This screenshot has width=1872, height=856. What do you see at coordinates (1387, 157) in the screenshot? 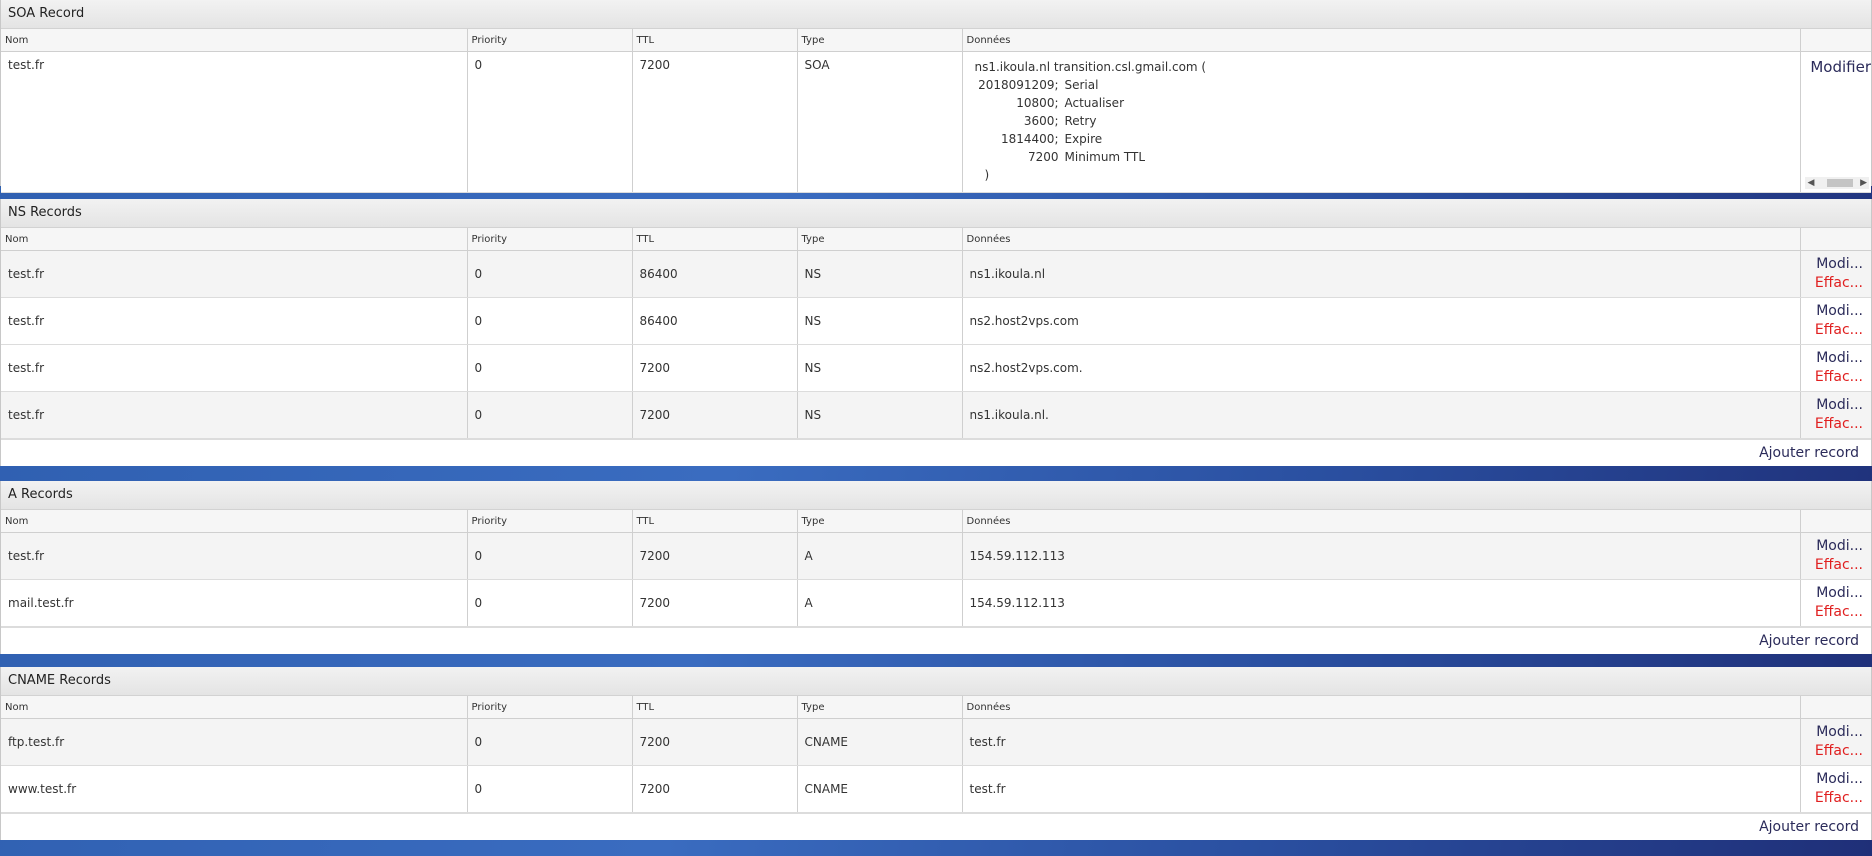
I see `soa-minimum-line: 7200 Minimum TTL` at bounding box center [1387, 157].